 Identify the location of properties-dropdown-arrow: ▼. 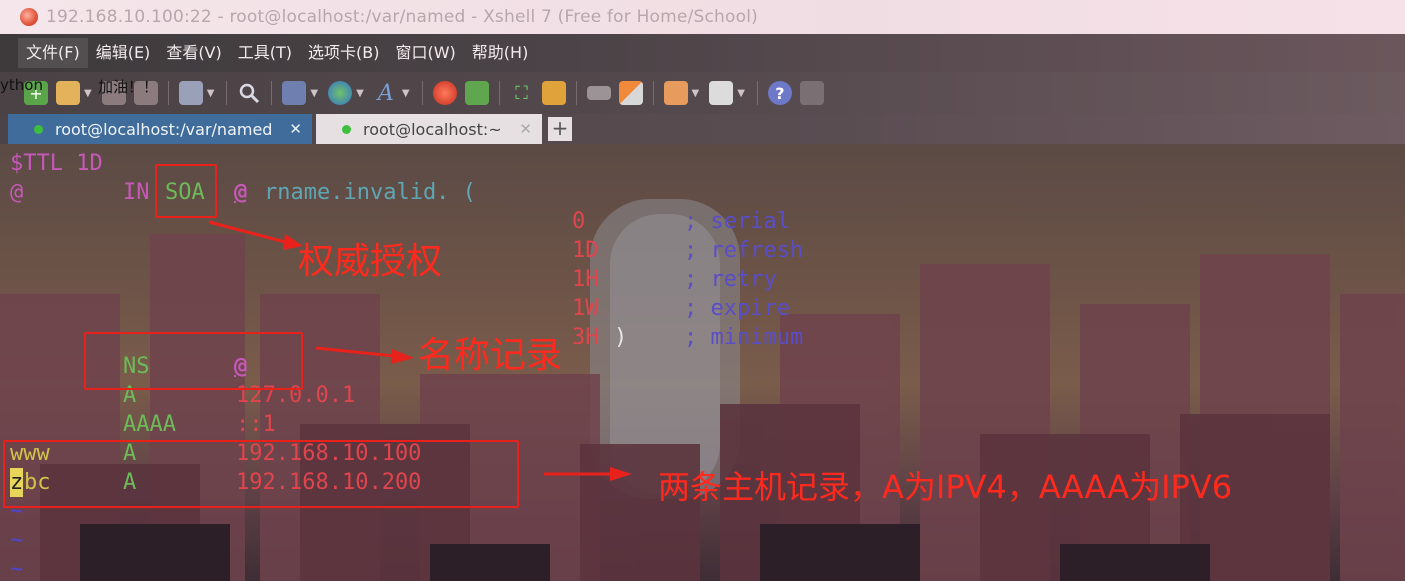
(211, 93).